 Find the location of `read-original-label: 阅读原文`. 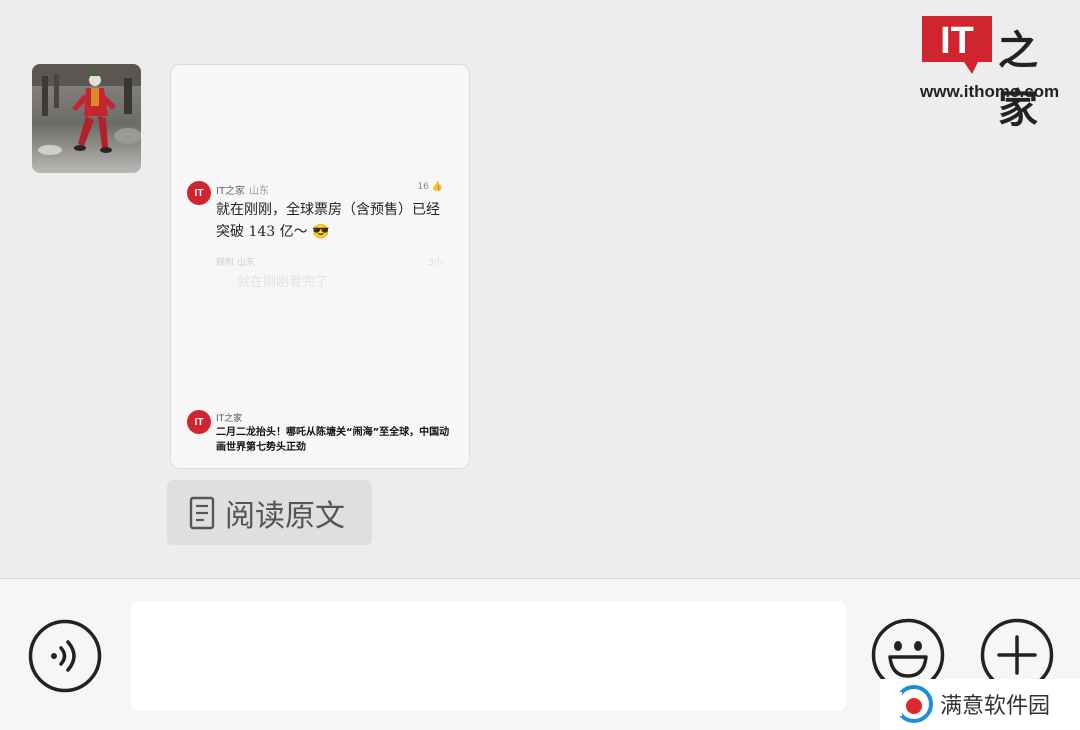

read-original-label: 阅读原文 is located at coordinates (285, 516).